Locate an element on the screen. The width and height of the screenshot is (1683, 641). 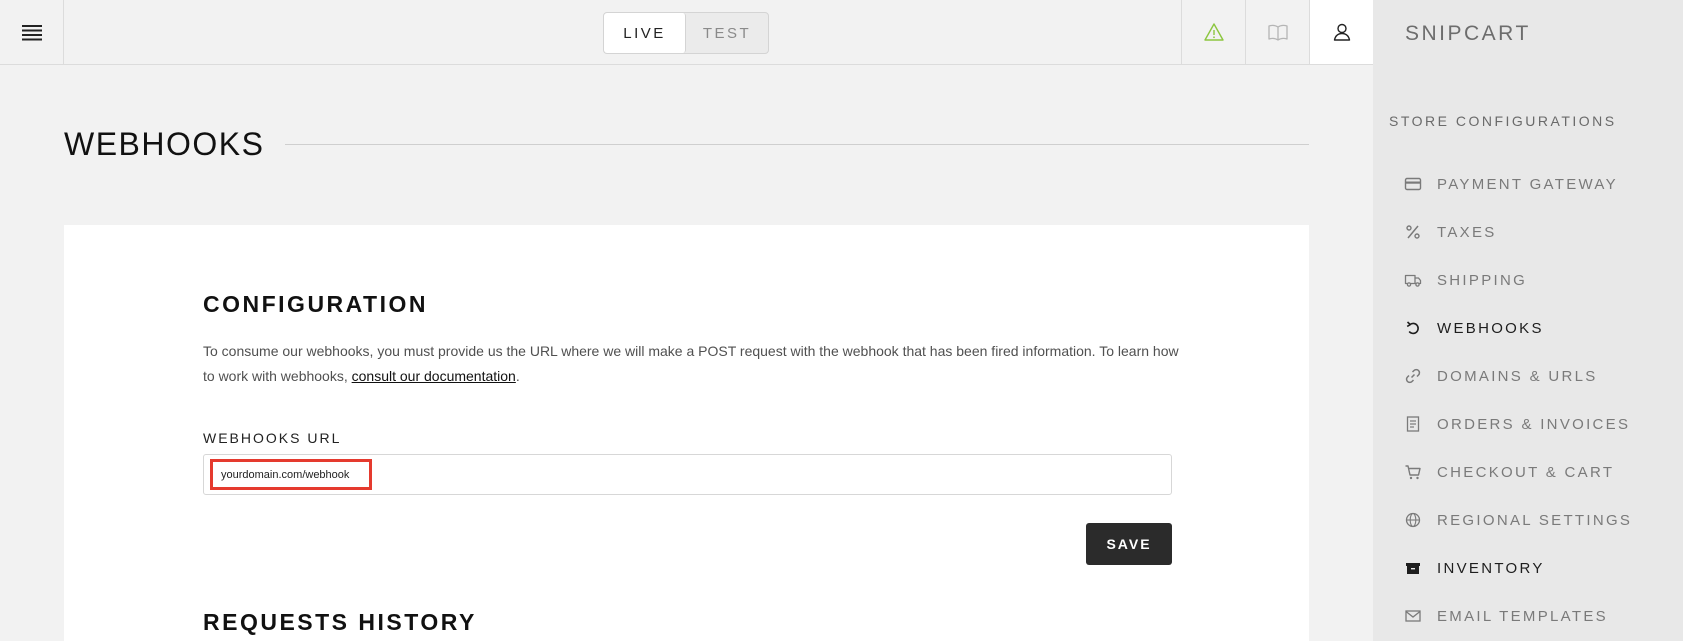
link-icon is located at coordinates (1413, 376).